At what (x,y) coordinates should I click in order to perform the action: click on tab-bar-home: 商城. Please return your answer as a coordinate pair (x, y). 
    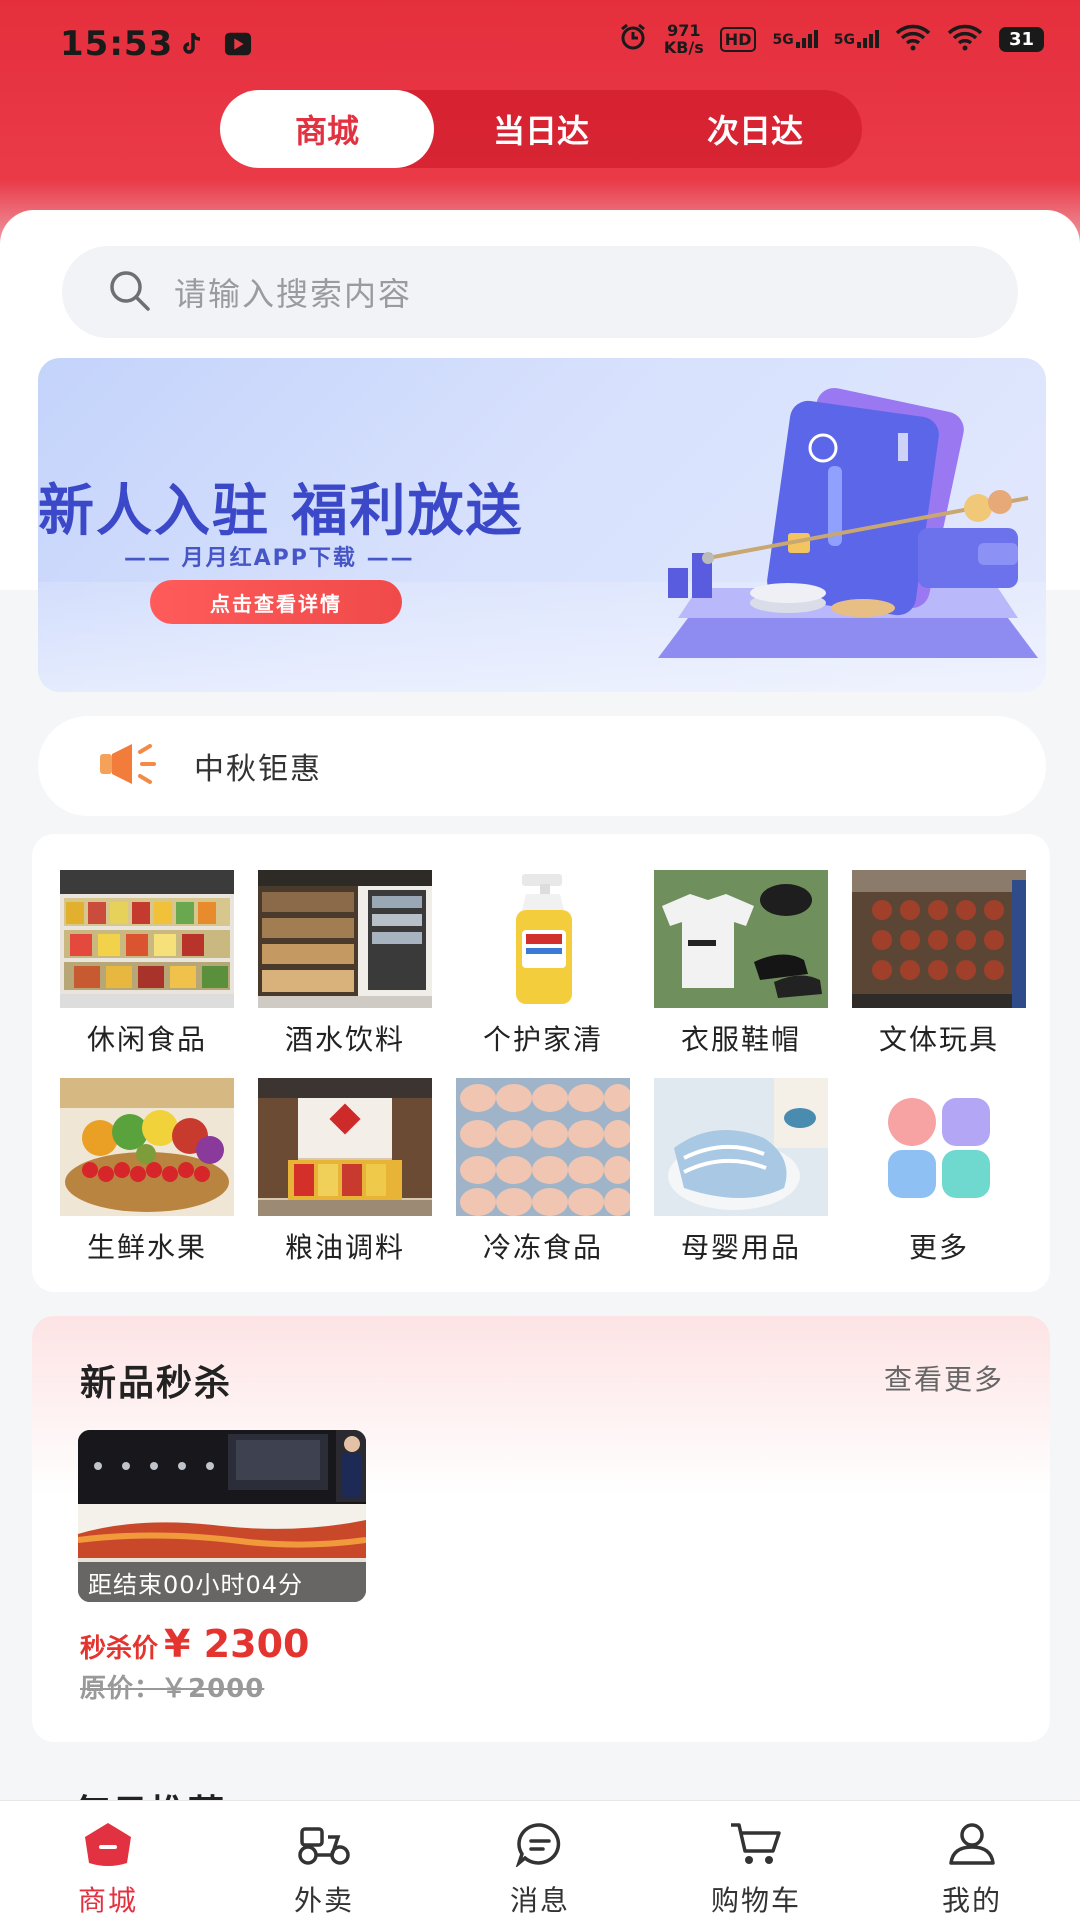
    Looking at the image, I should click on (108, 1860).